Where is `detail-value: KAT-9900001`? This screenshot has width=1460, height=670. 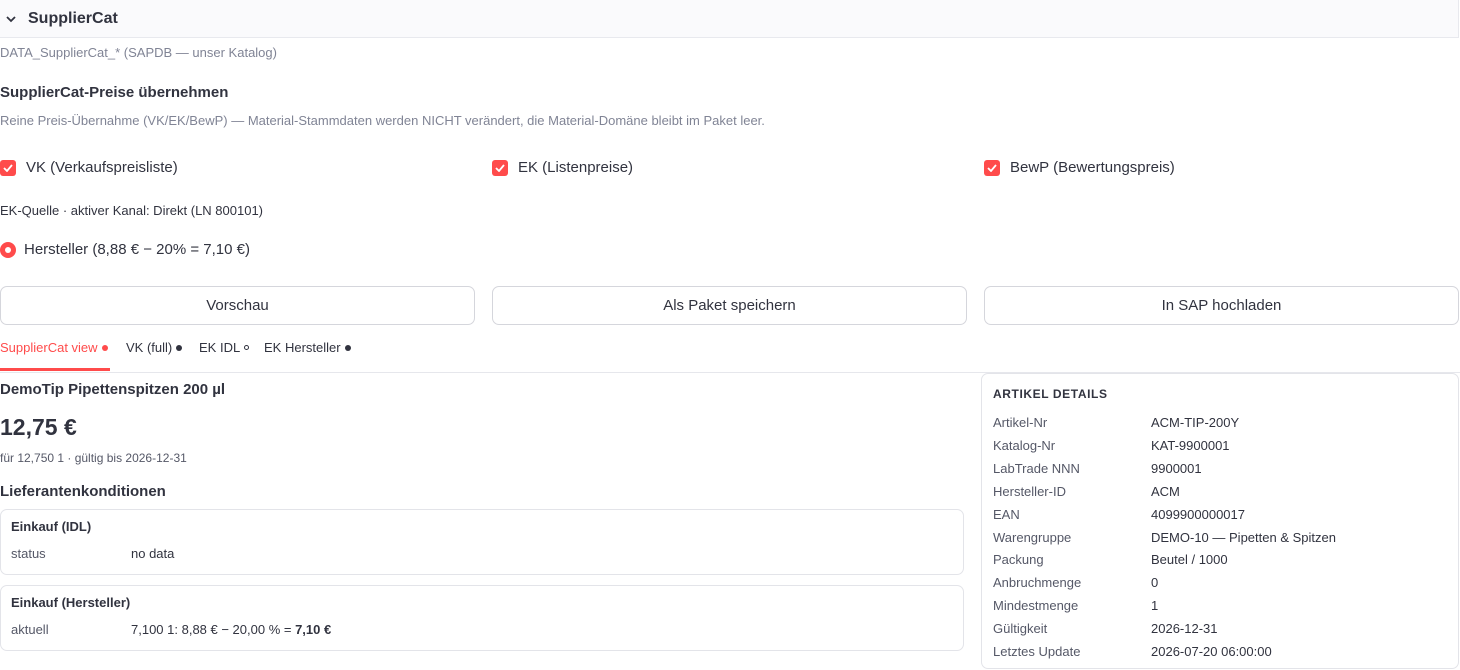 detail-value: KAT-9900001 is located at coordinates (1190, 445).